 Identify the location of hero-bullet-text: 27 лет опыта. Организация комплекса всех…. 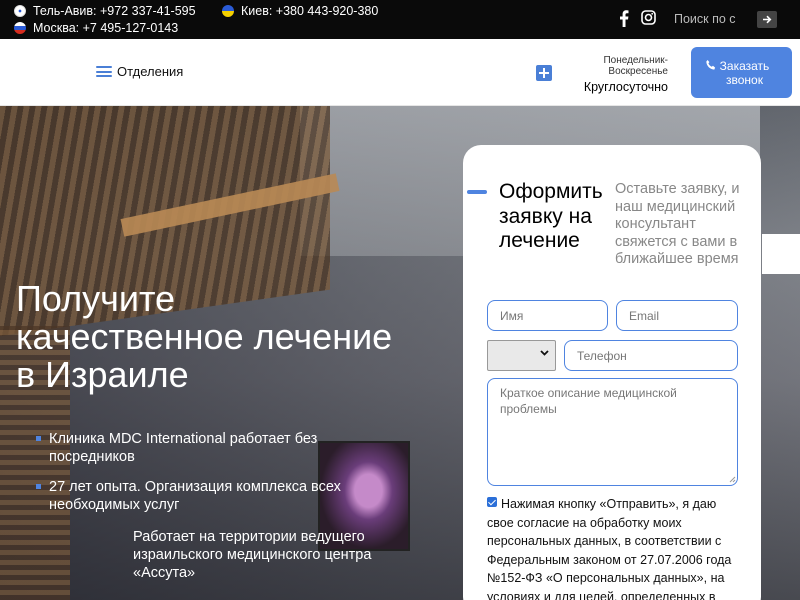
(195, 496).